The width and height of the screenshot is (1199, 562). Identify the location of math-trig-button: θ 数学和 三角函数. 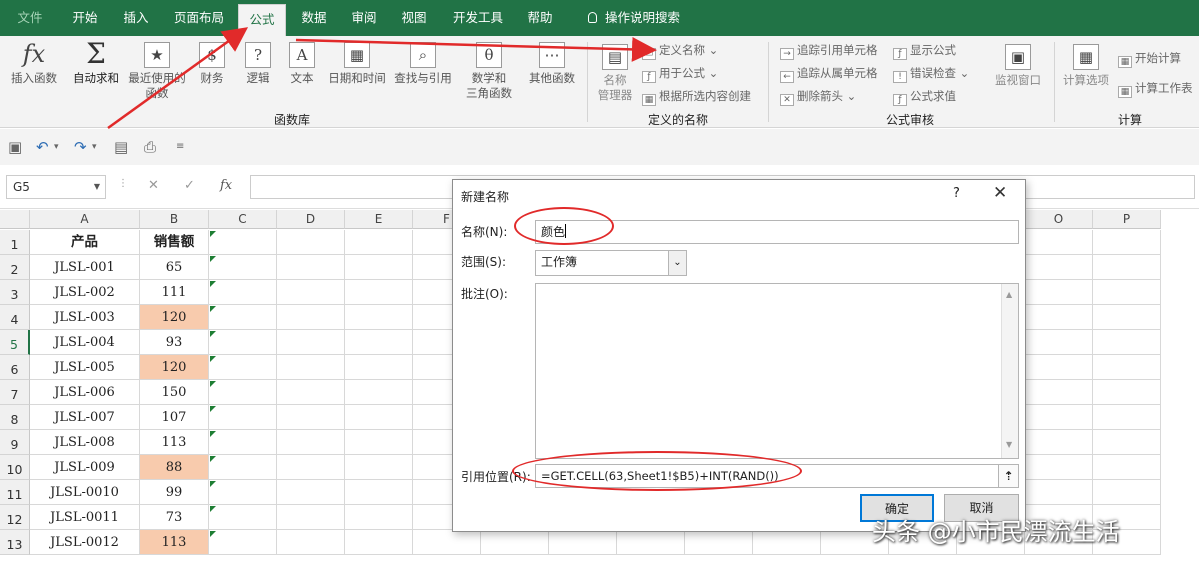
(489, 71).